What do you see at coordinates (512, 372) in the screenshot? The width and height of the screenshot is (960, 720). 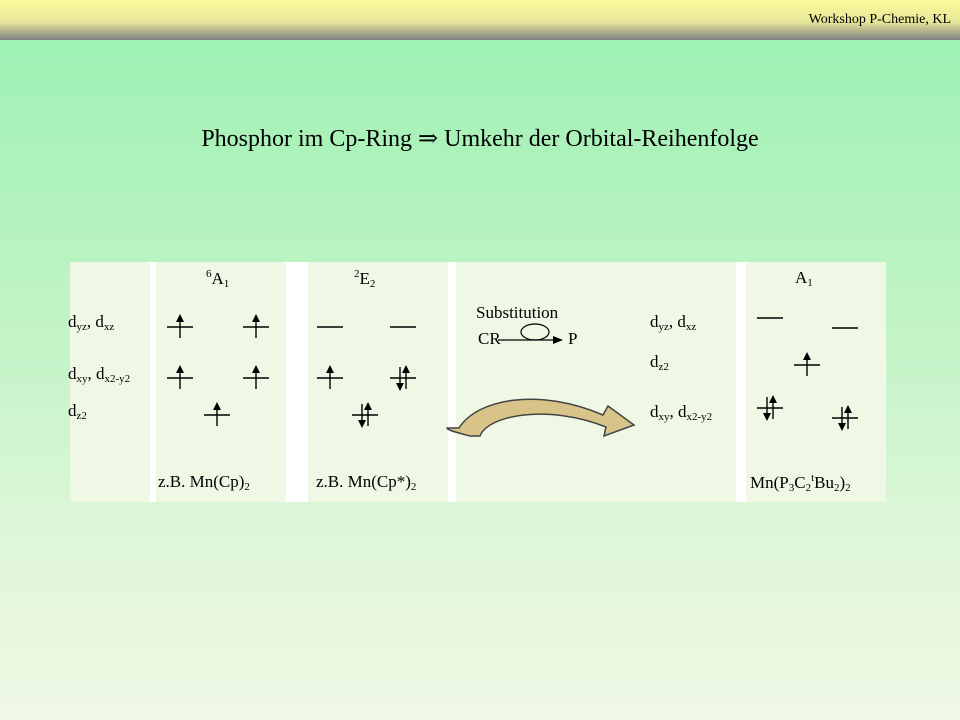 I see `energy-levels` at bounding box center [512, 372].